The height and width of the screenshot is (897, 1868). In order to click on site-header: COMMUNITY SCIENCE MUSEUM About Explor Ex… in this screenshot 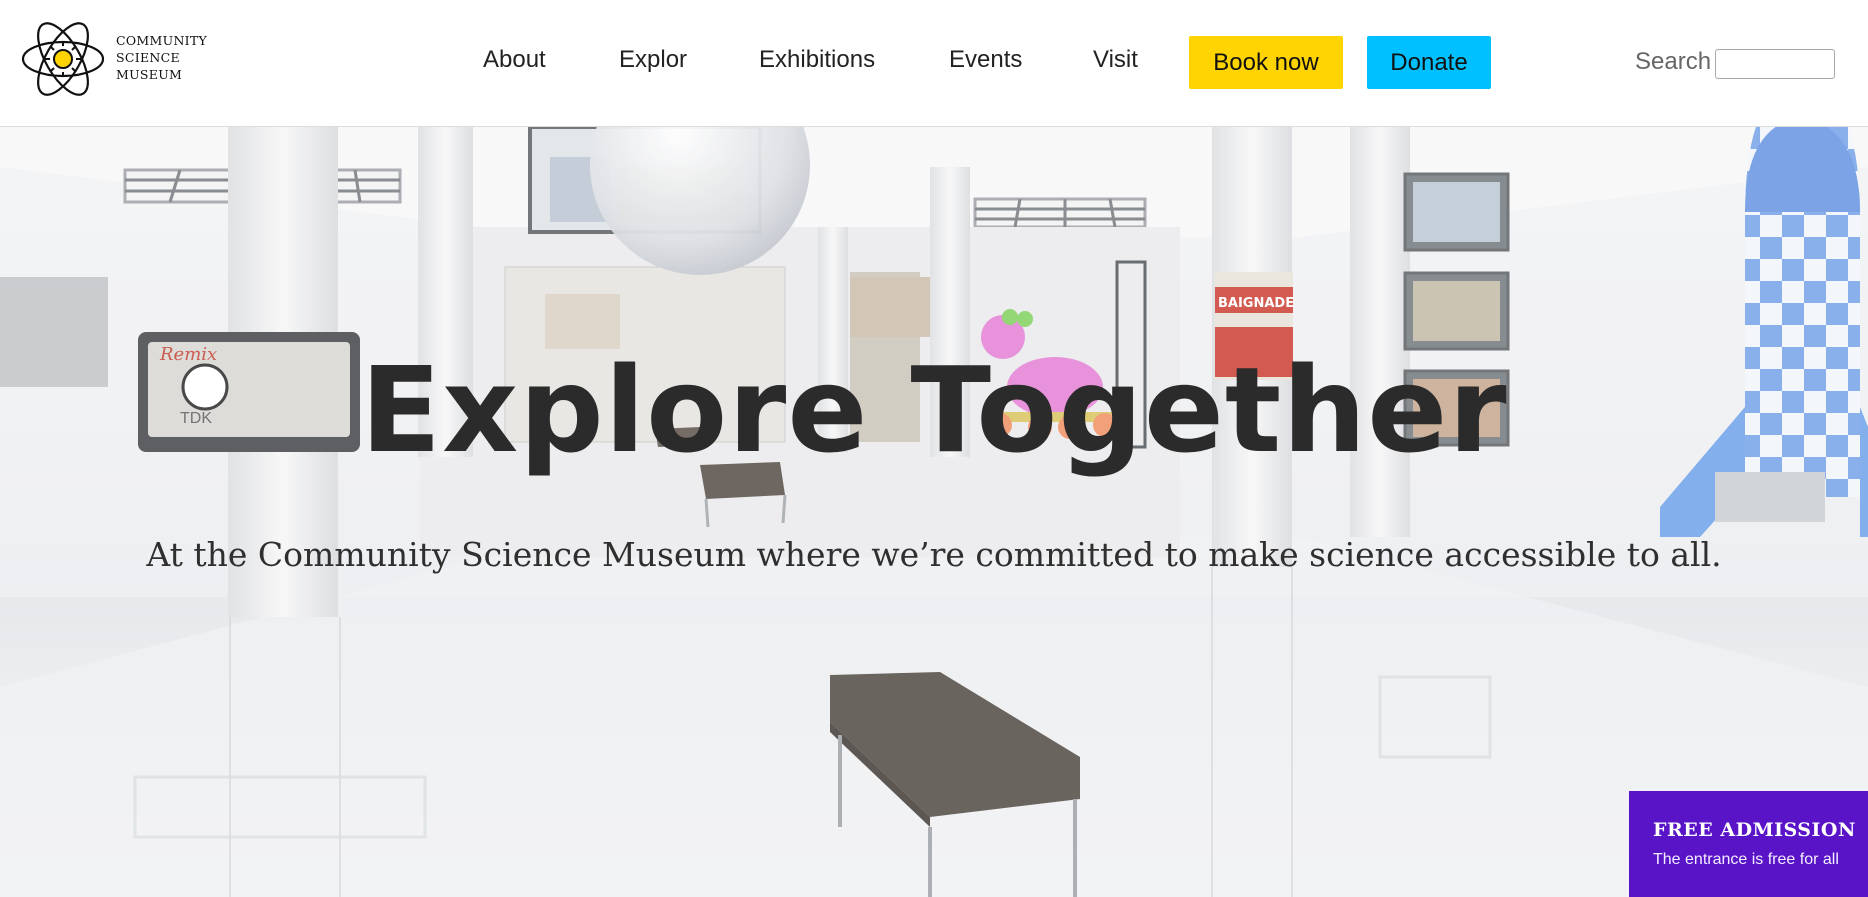, I will do `click(934, 63)`.